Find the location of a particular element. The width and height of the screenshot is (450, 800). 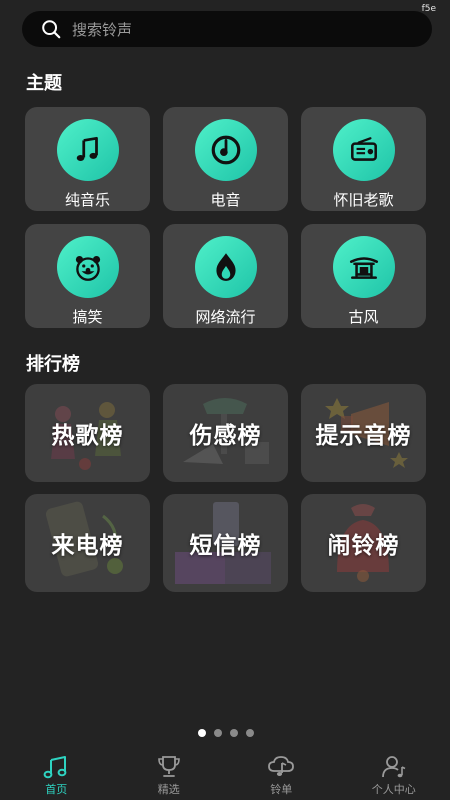

search-bar: 搜索铃声 is located at coordinates (227, 29).